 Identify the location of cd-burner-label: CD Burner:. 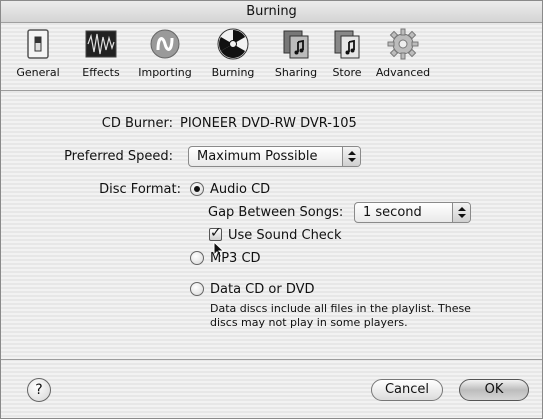
(137, 123).